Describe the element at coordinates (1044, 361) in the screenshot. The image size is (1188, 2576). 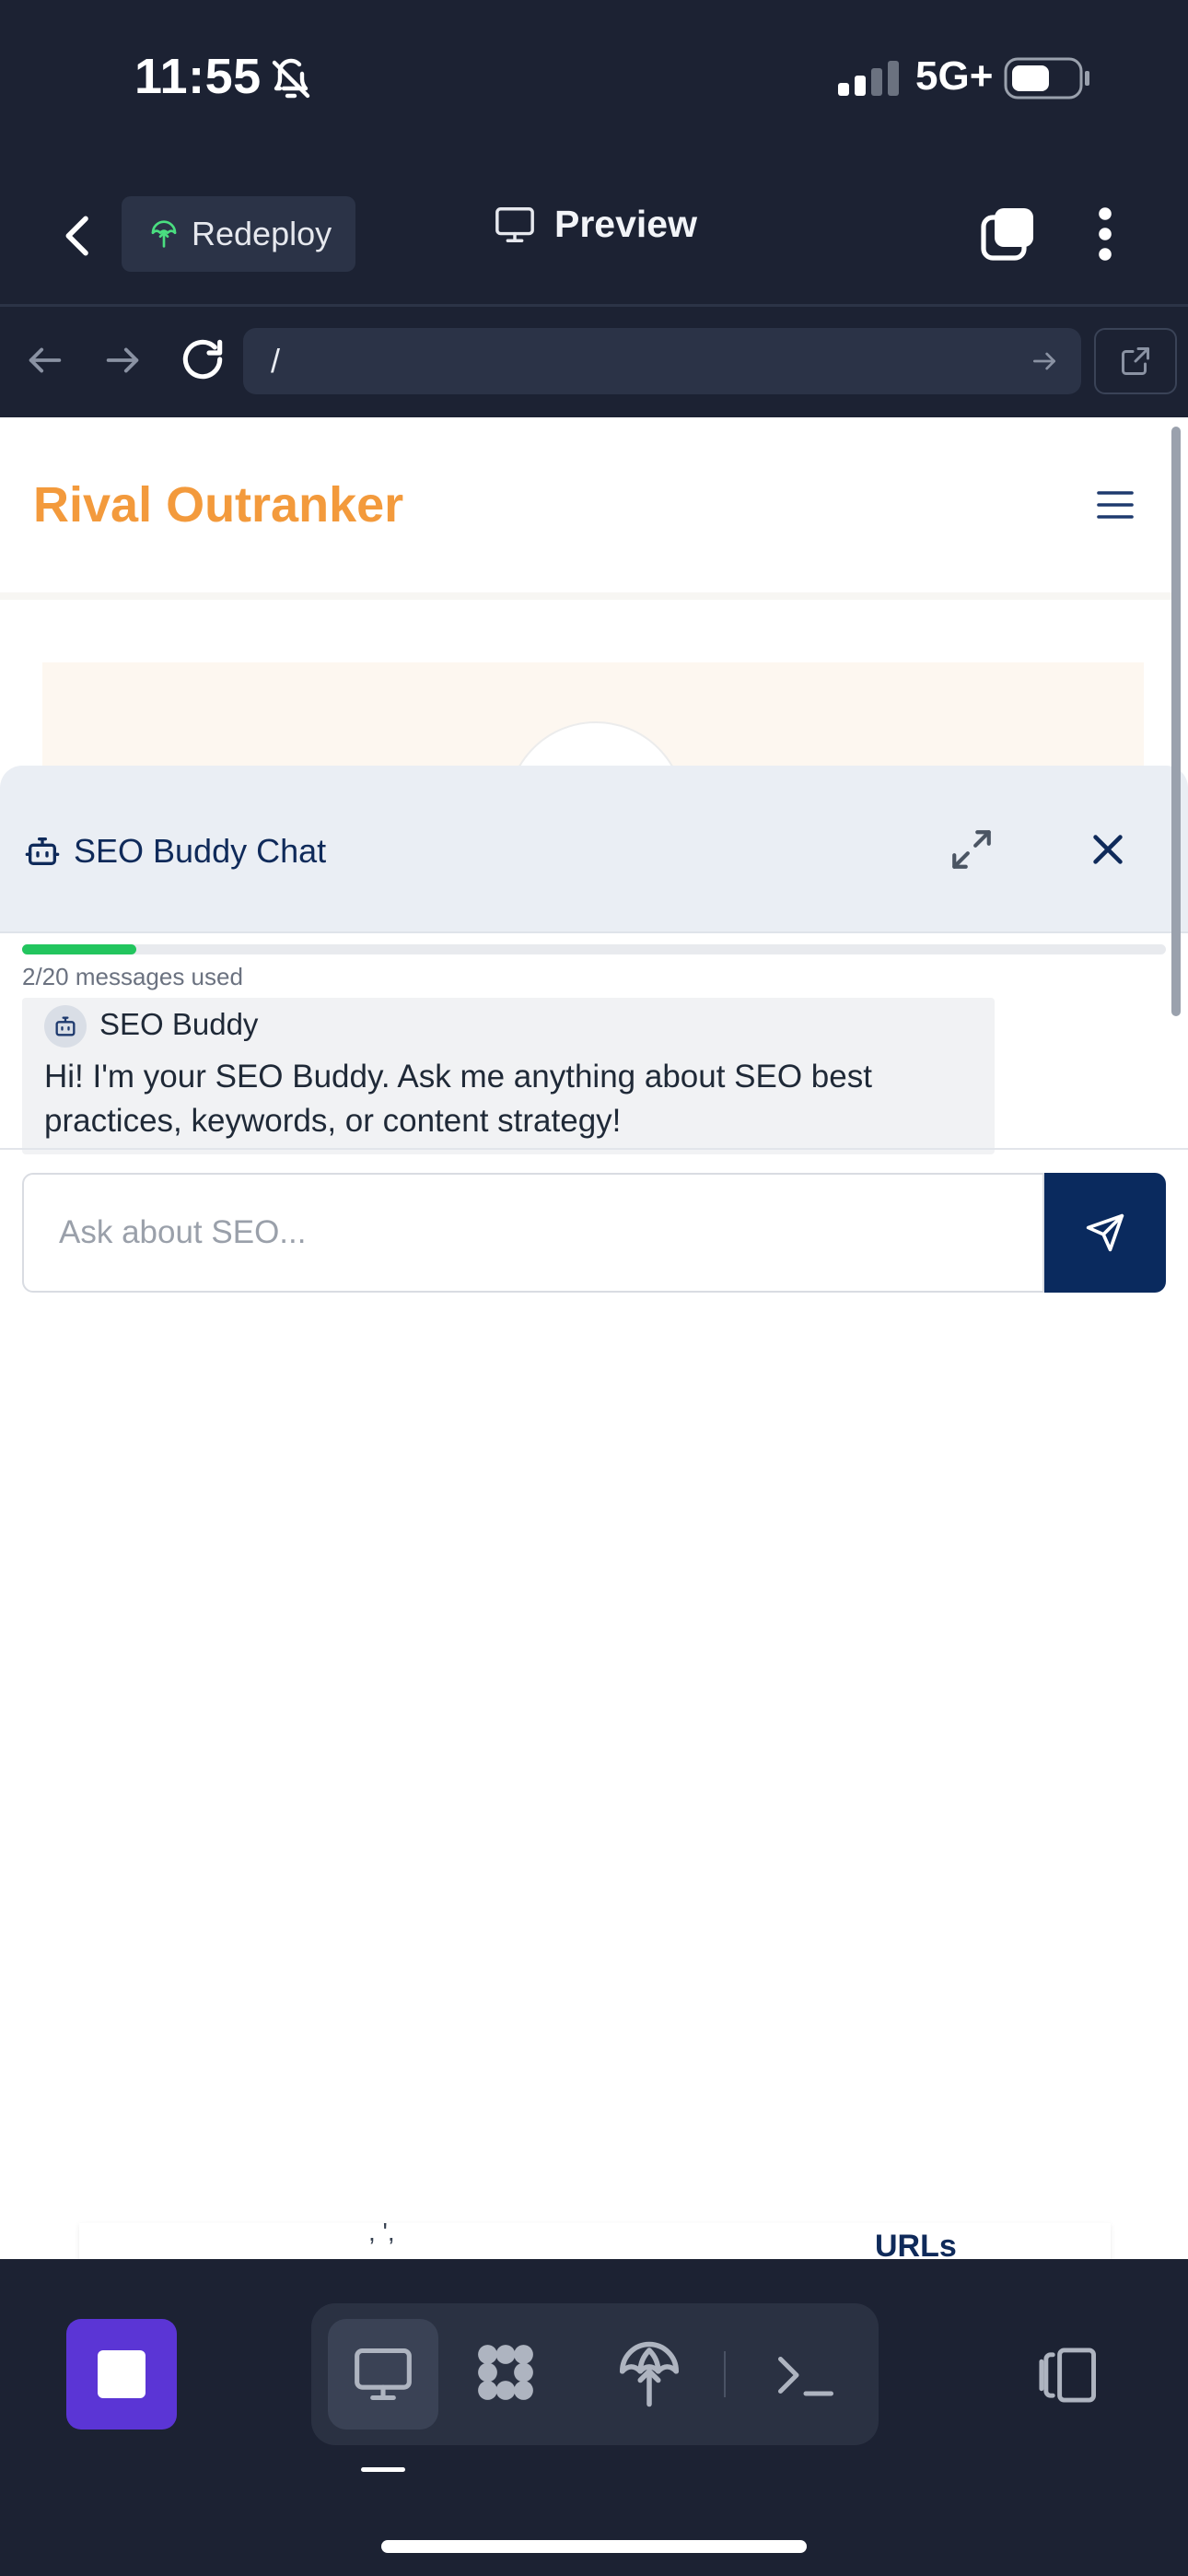
I see `go-arrow-icon` at that location.